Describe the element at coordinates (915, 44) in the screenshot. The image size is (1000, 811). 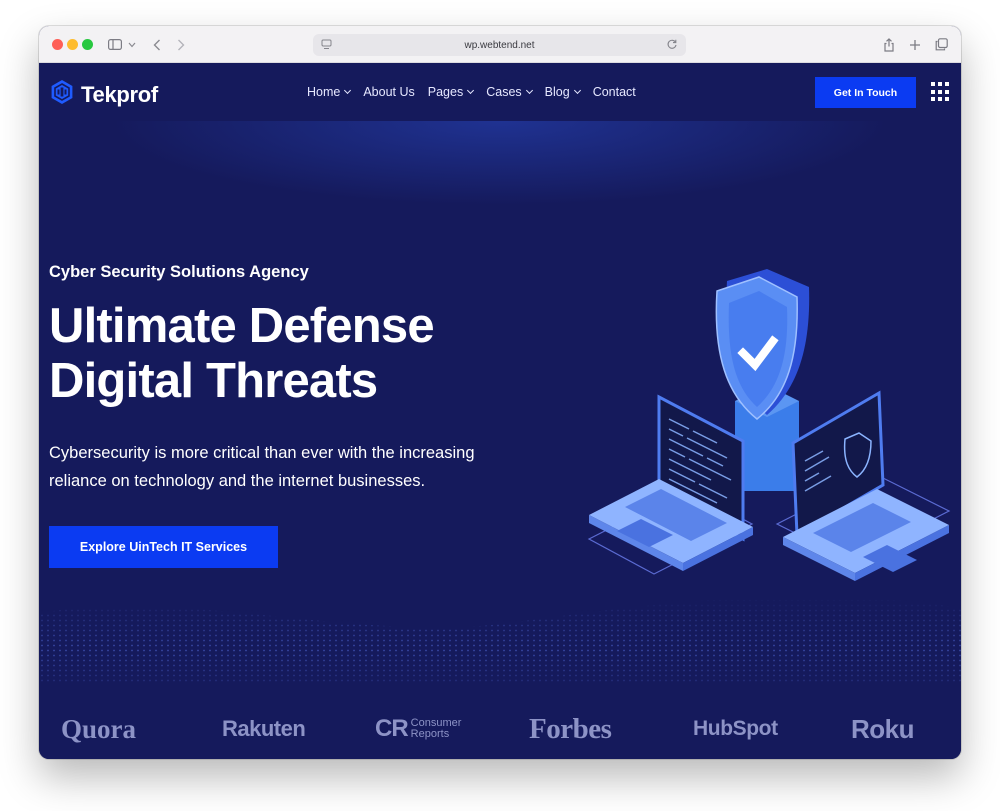
I see `plus-icon` at that location.